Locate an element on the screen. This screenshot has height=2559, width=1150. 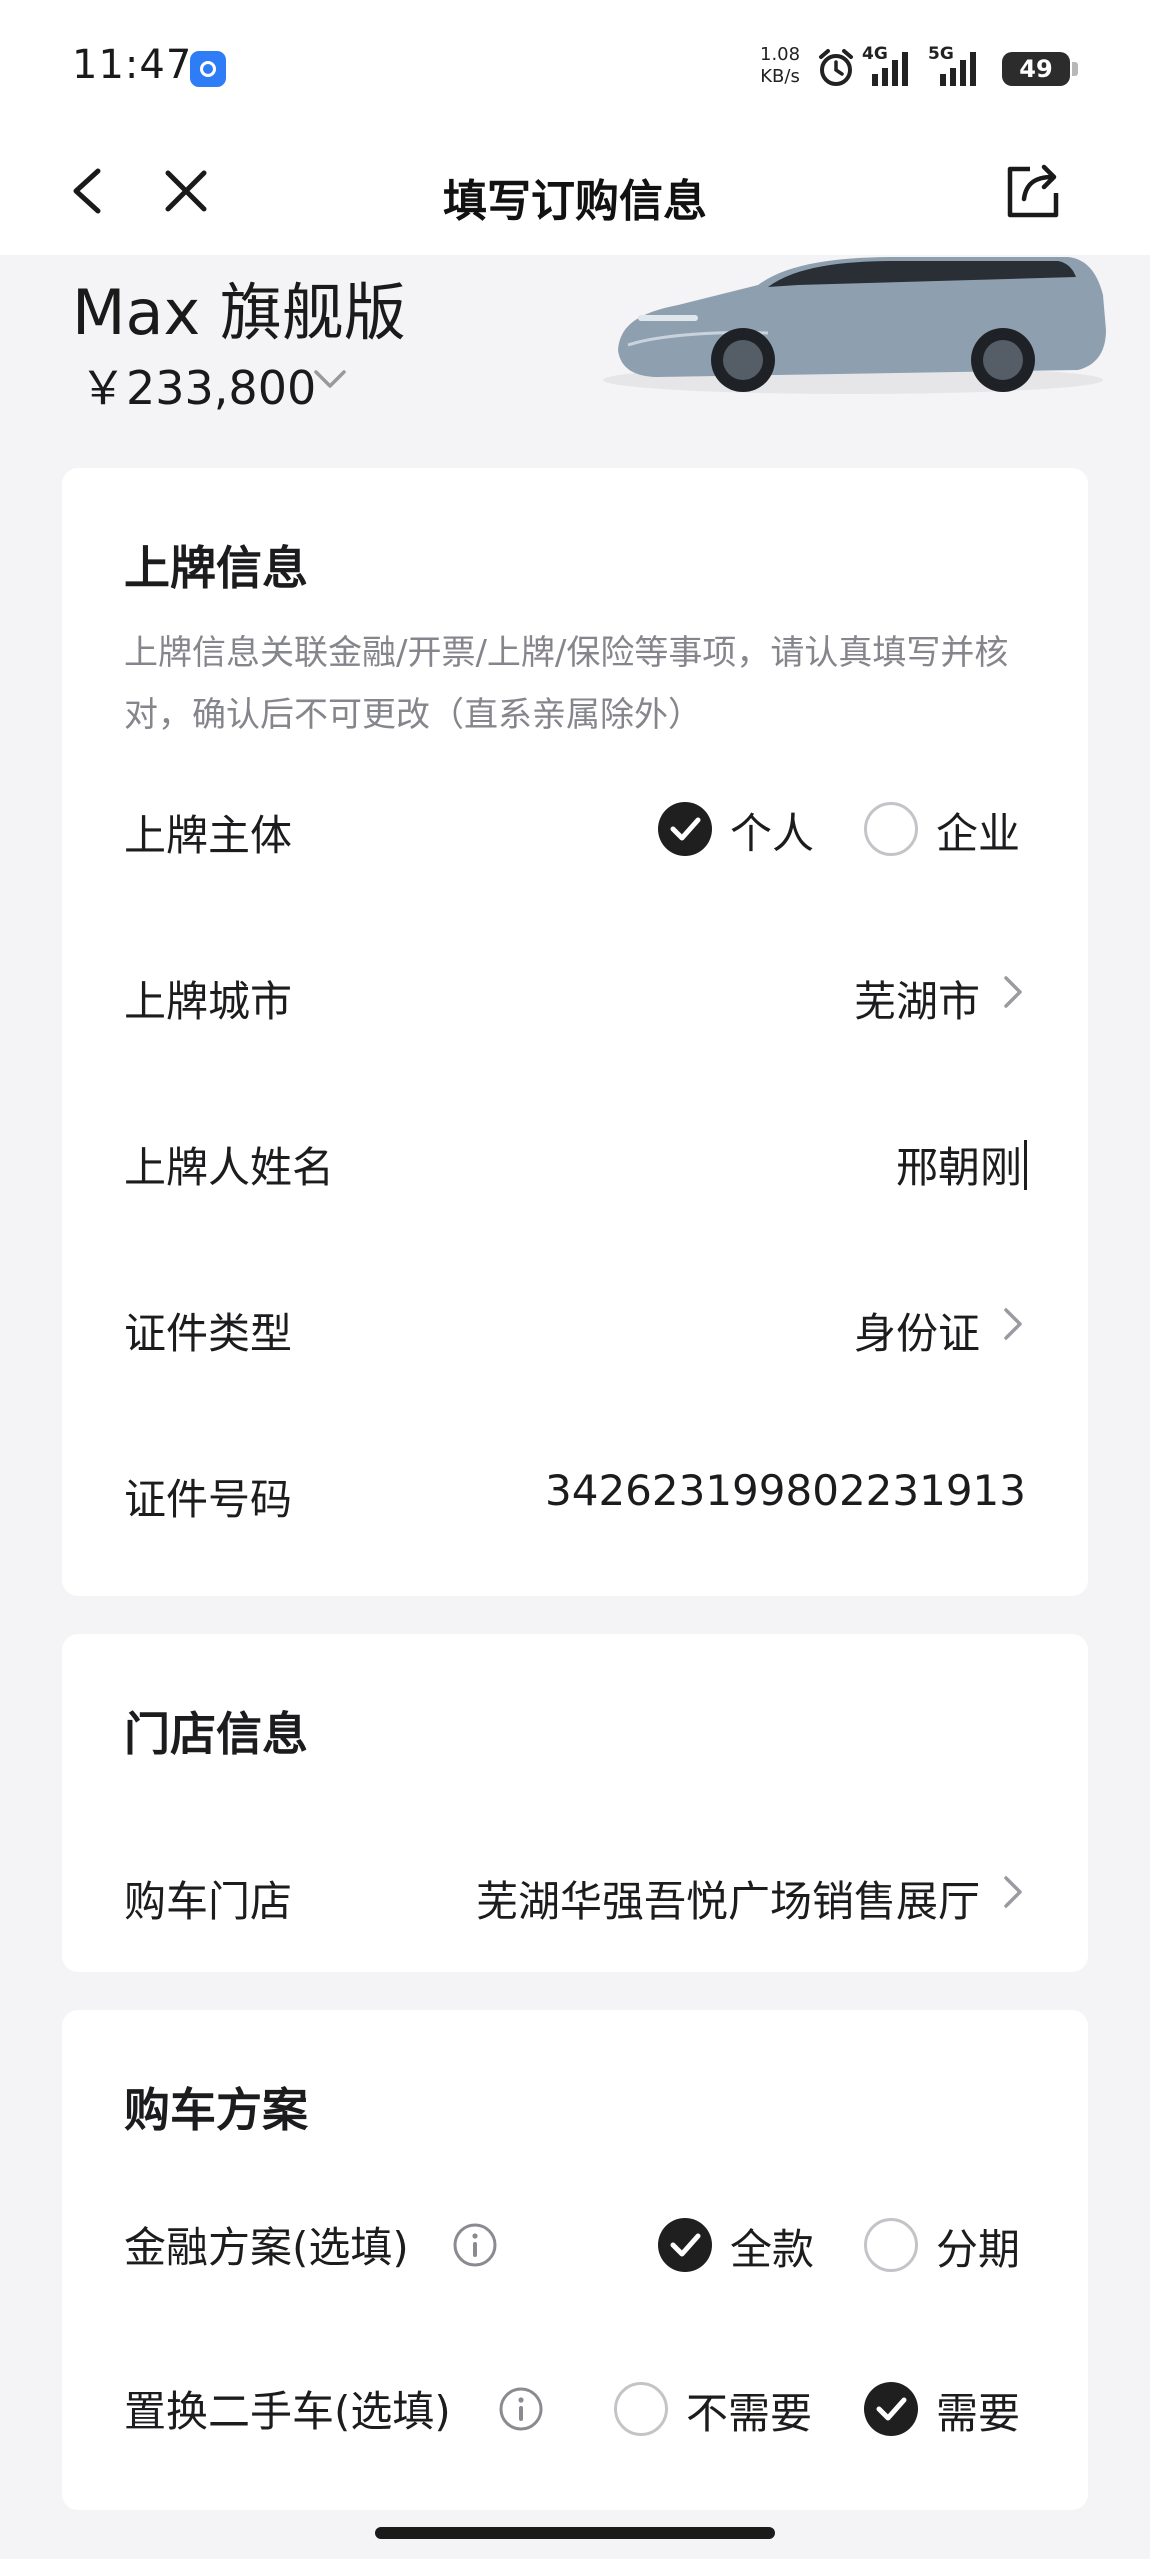
purchase-plan-title: 购车方案 is located at coordinates (216, 2110).